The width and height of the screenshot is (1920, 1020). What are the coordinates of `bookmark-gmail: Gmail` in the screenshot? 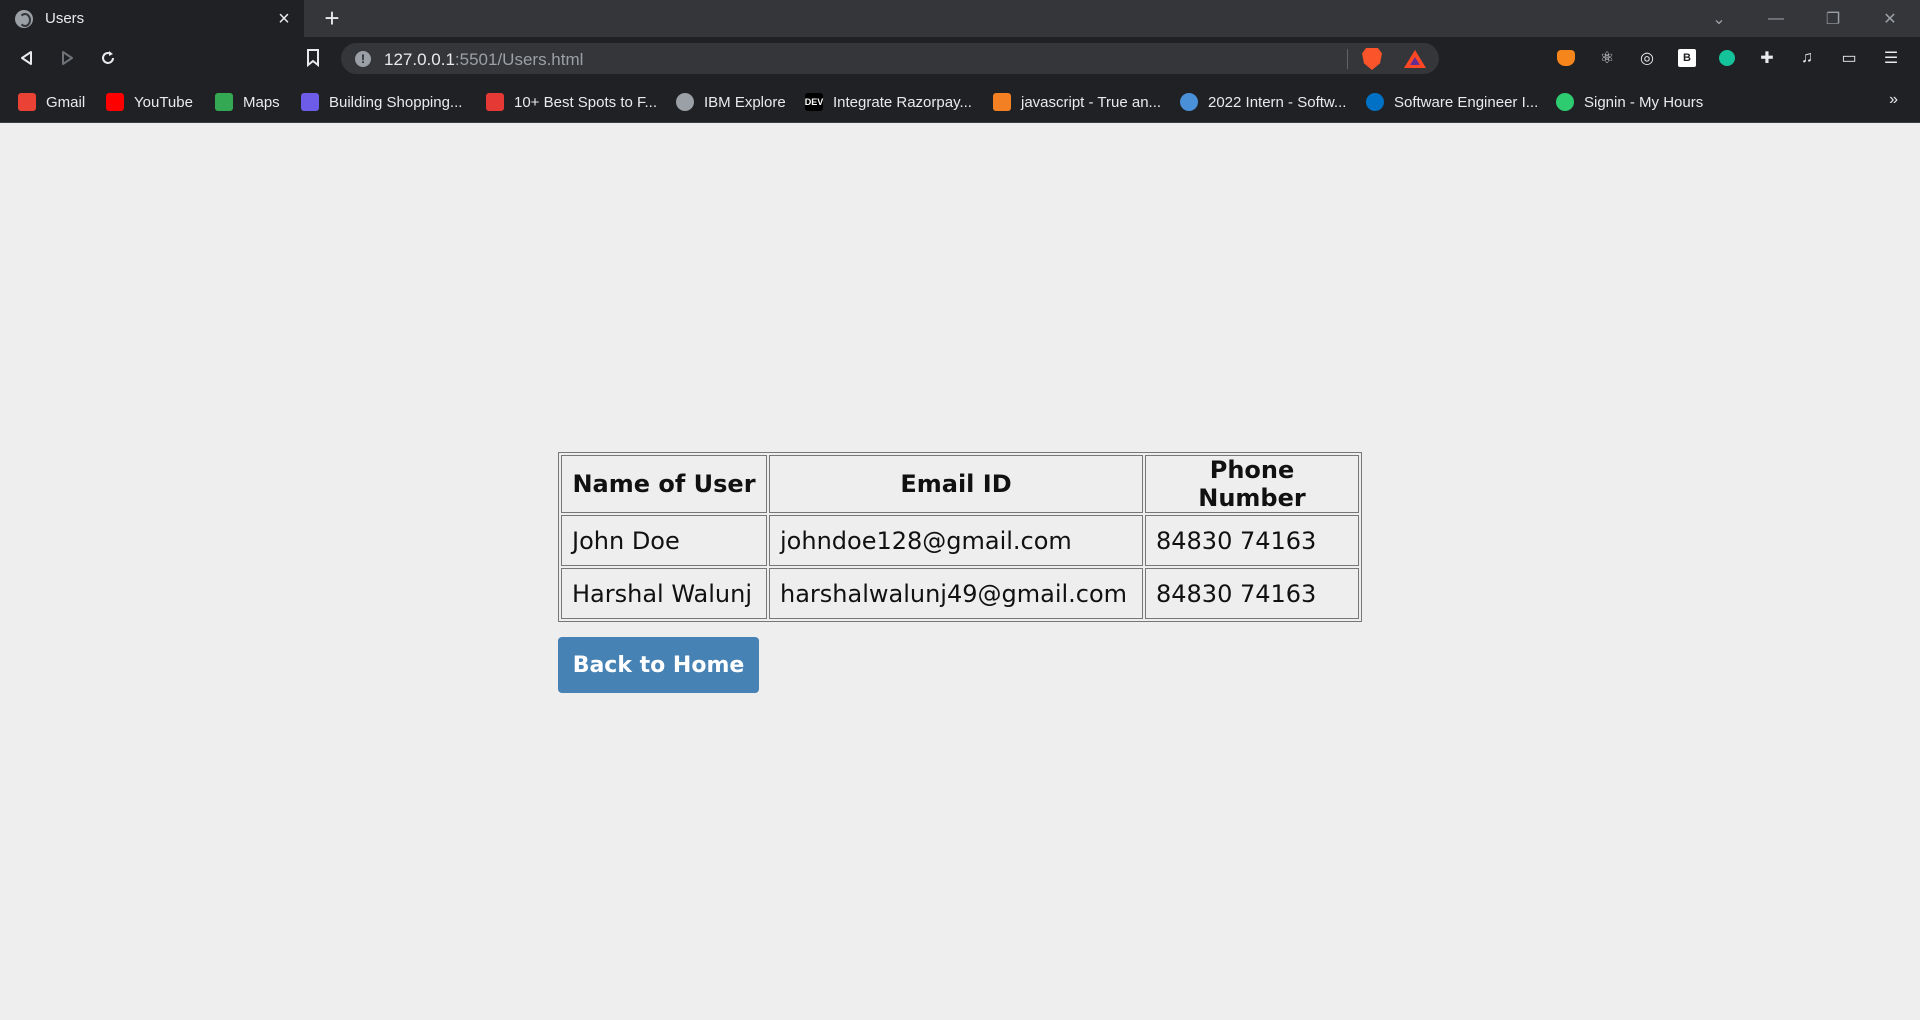 It's located at (51, 102).